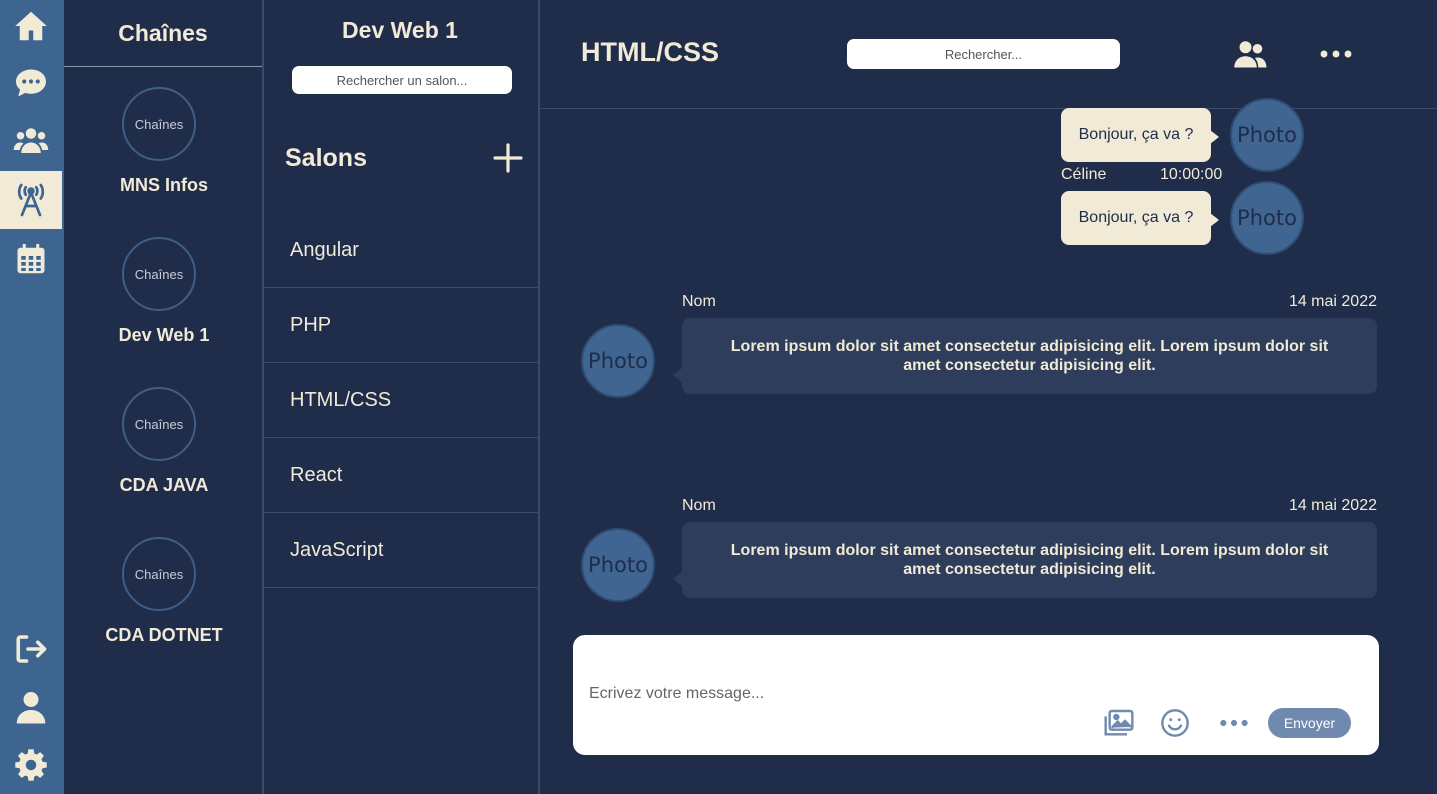  Describe the element at coordinates (402, 80) in the screenshot. I see `room-search-input` at that location.